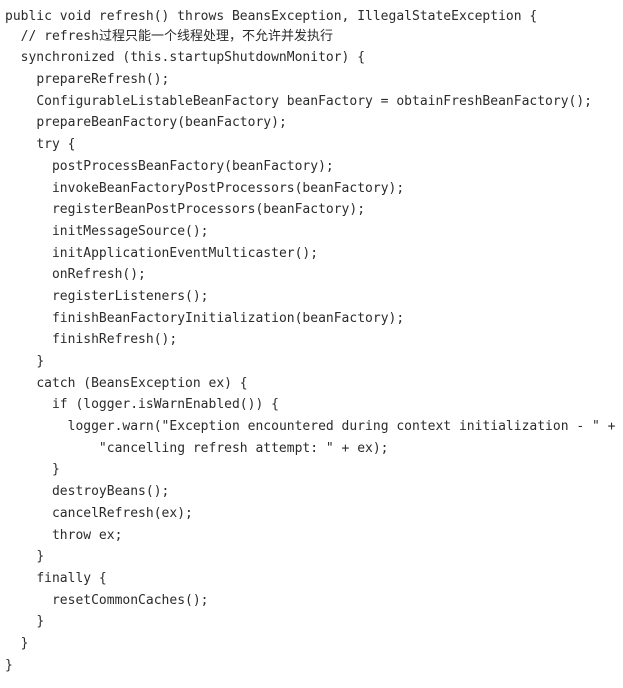 The height and width of the screenshot is (688, 623). Describe the element at coordinates (311, 492) in the screenshot. I see `code-line: destroyBeans();` at that location.